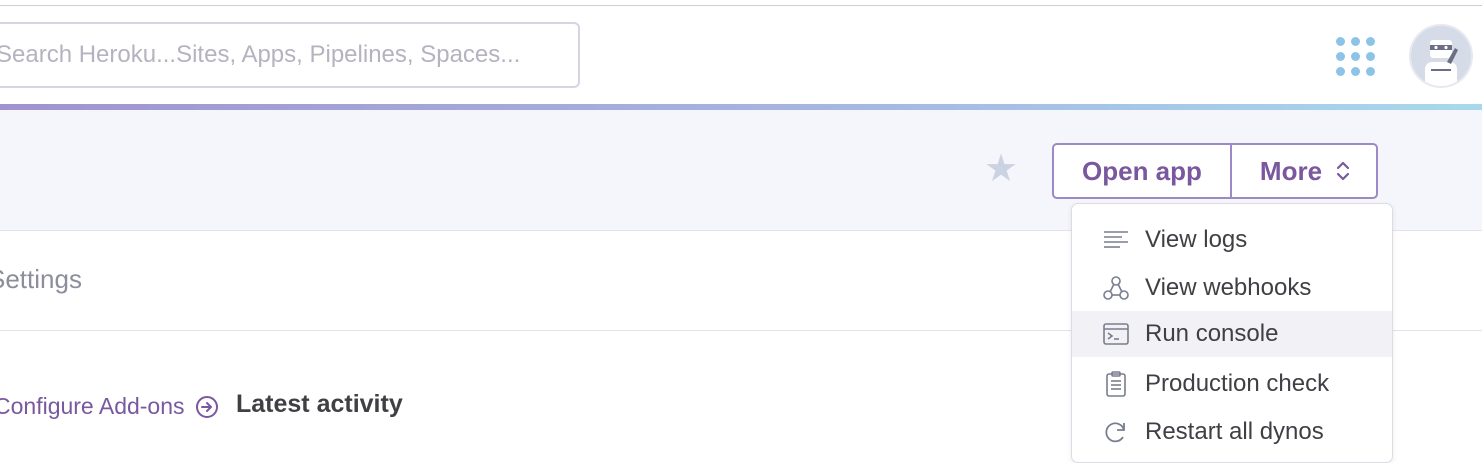  What do you see at coordinates (1116, 334) in the screenshot?
I see `console-icon` at bounding box center [1116, 334].